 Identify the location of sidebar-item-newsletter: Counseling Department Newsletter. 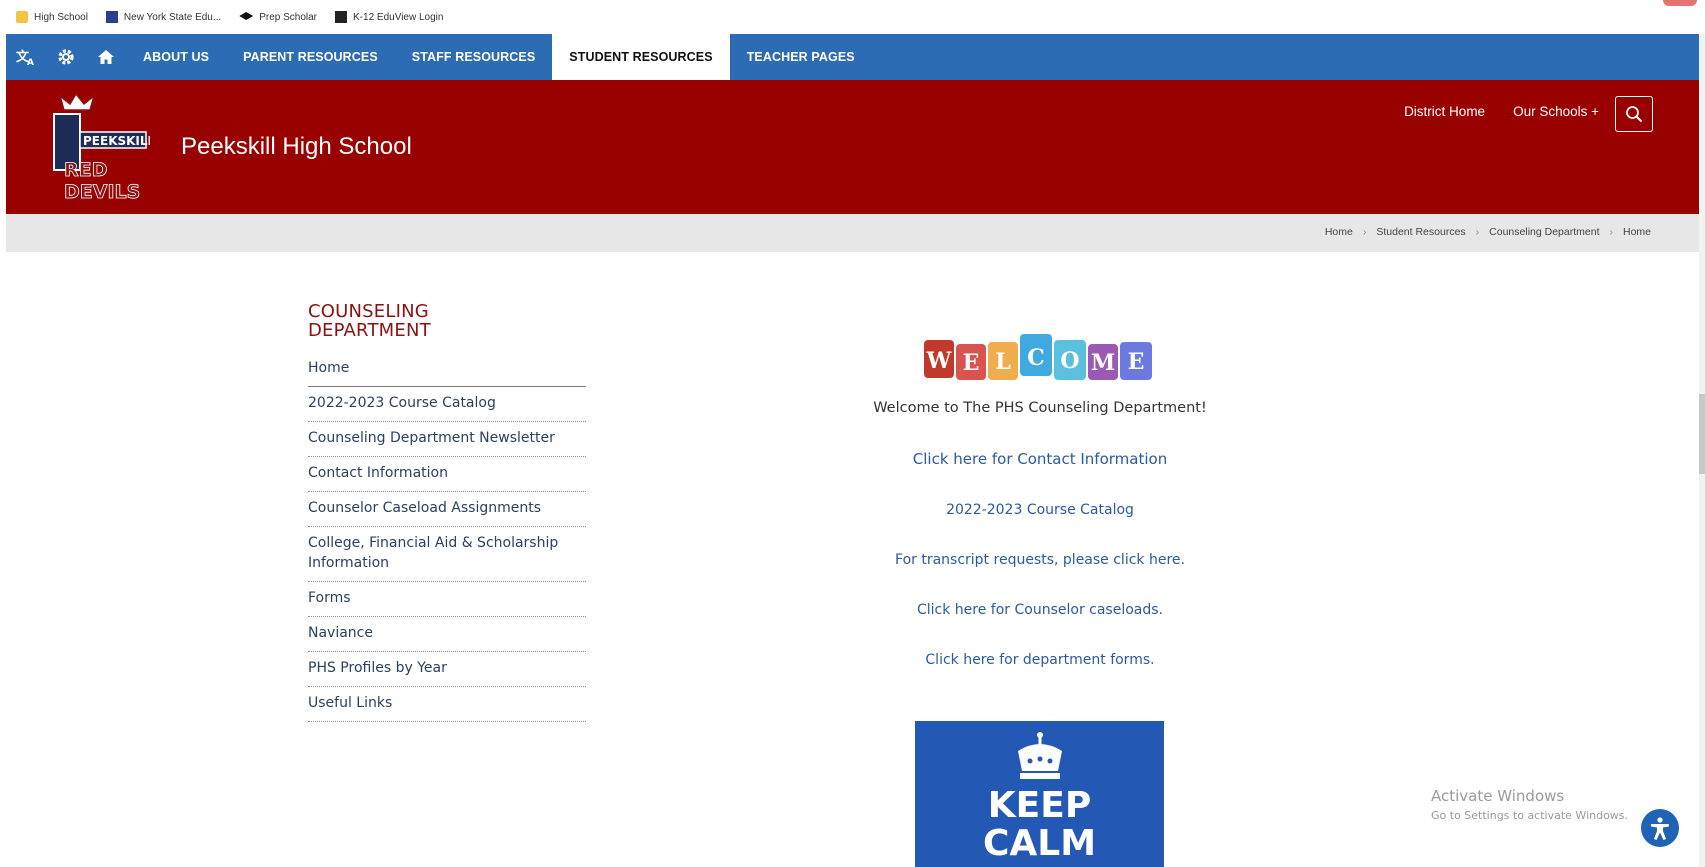
(447, 439).